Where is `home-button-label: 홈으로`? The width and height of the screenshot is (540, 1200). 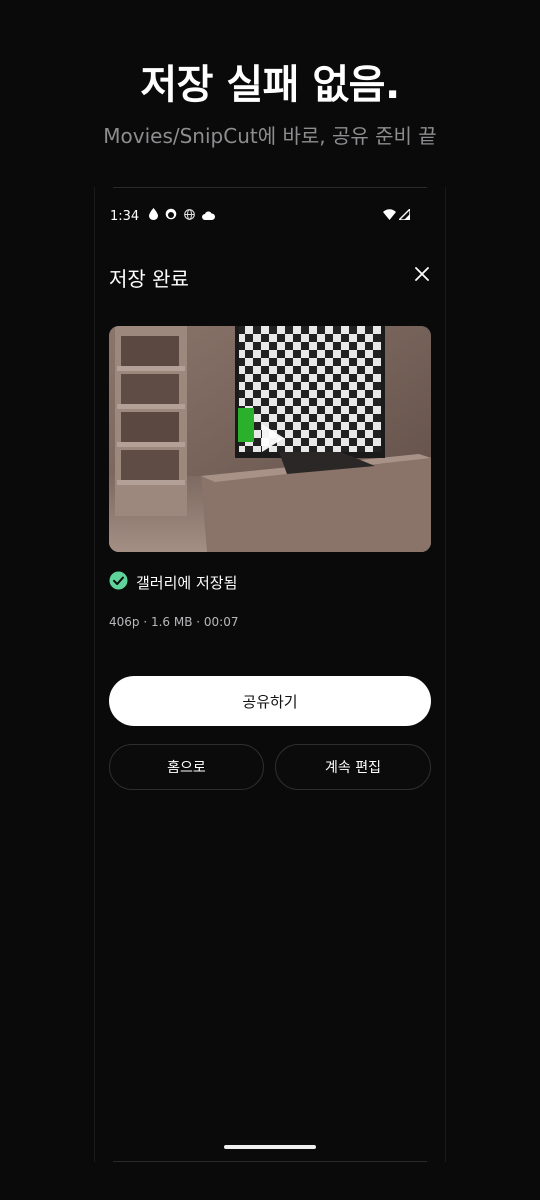 home-button-label: 홈으로 is located at coordinates (186, 768).